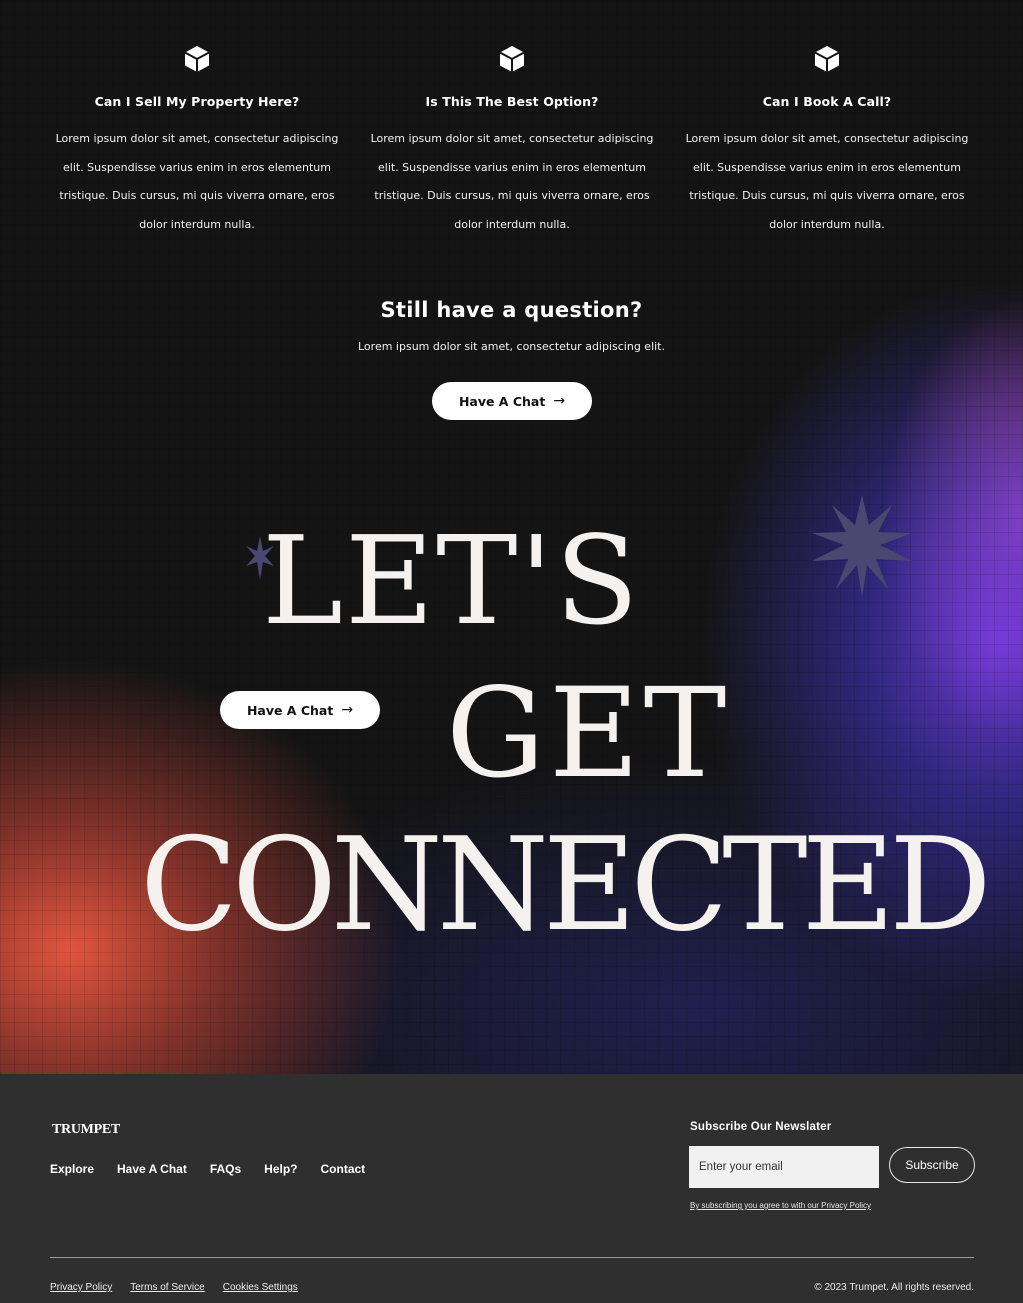  I want to click on have-a-chat-cta-button: Have A Chat →, so click(300, 710).